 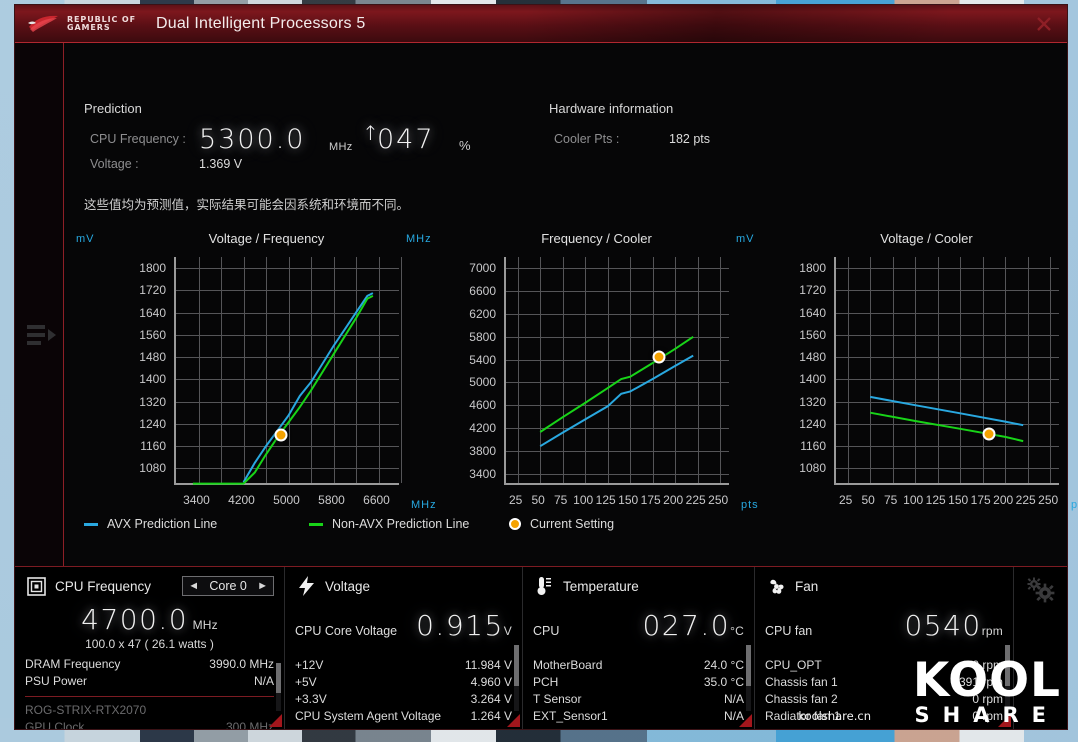 I want to click on voltage-panel-header: Voltage, so click(x=403, y=586).